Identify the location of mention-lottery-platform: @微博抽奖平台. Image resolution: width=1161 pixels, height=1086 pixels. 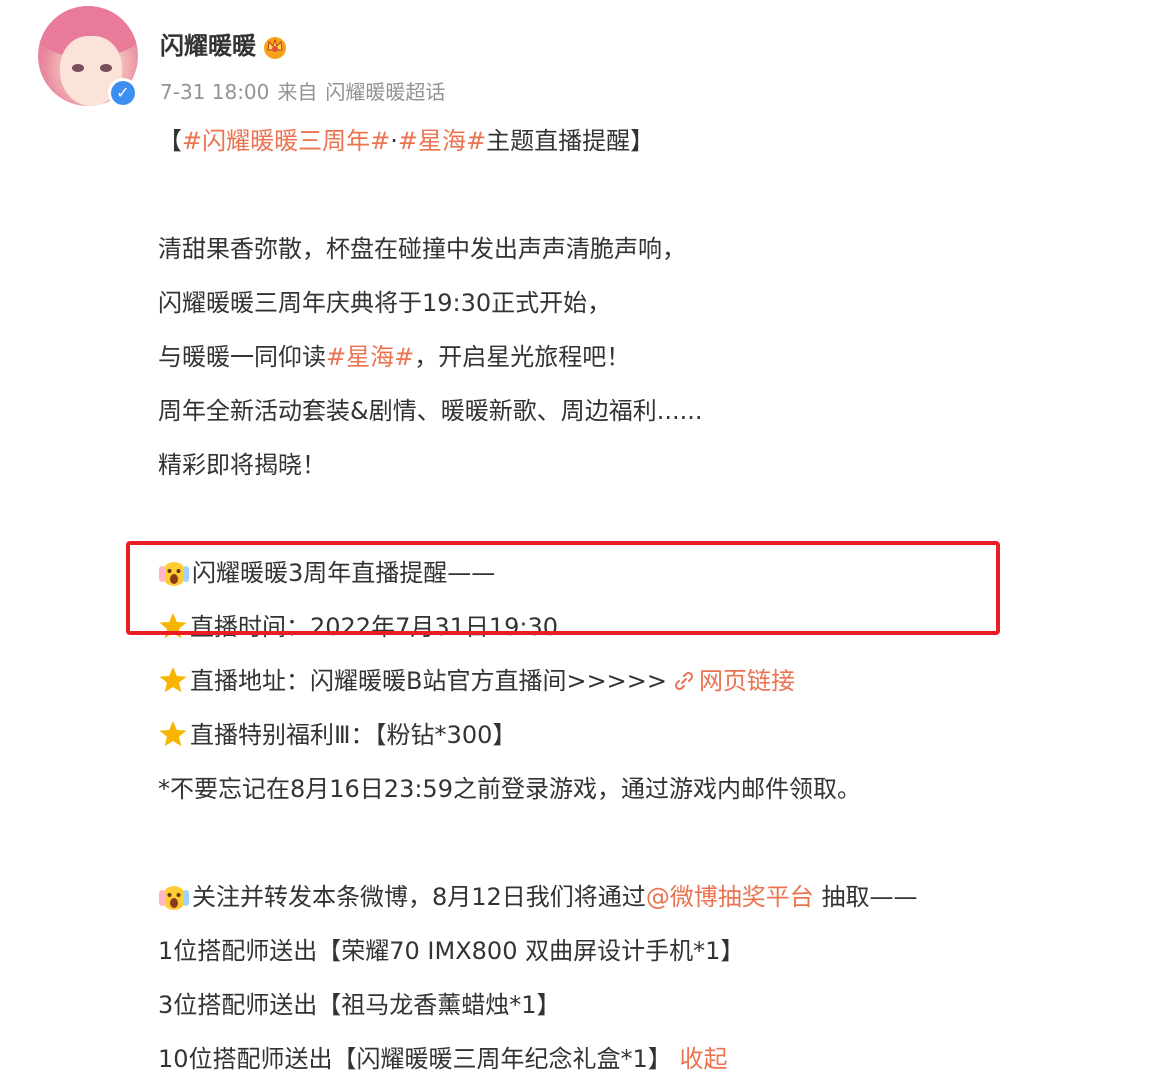
(730, 897).